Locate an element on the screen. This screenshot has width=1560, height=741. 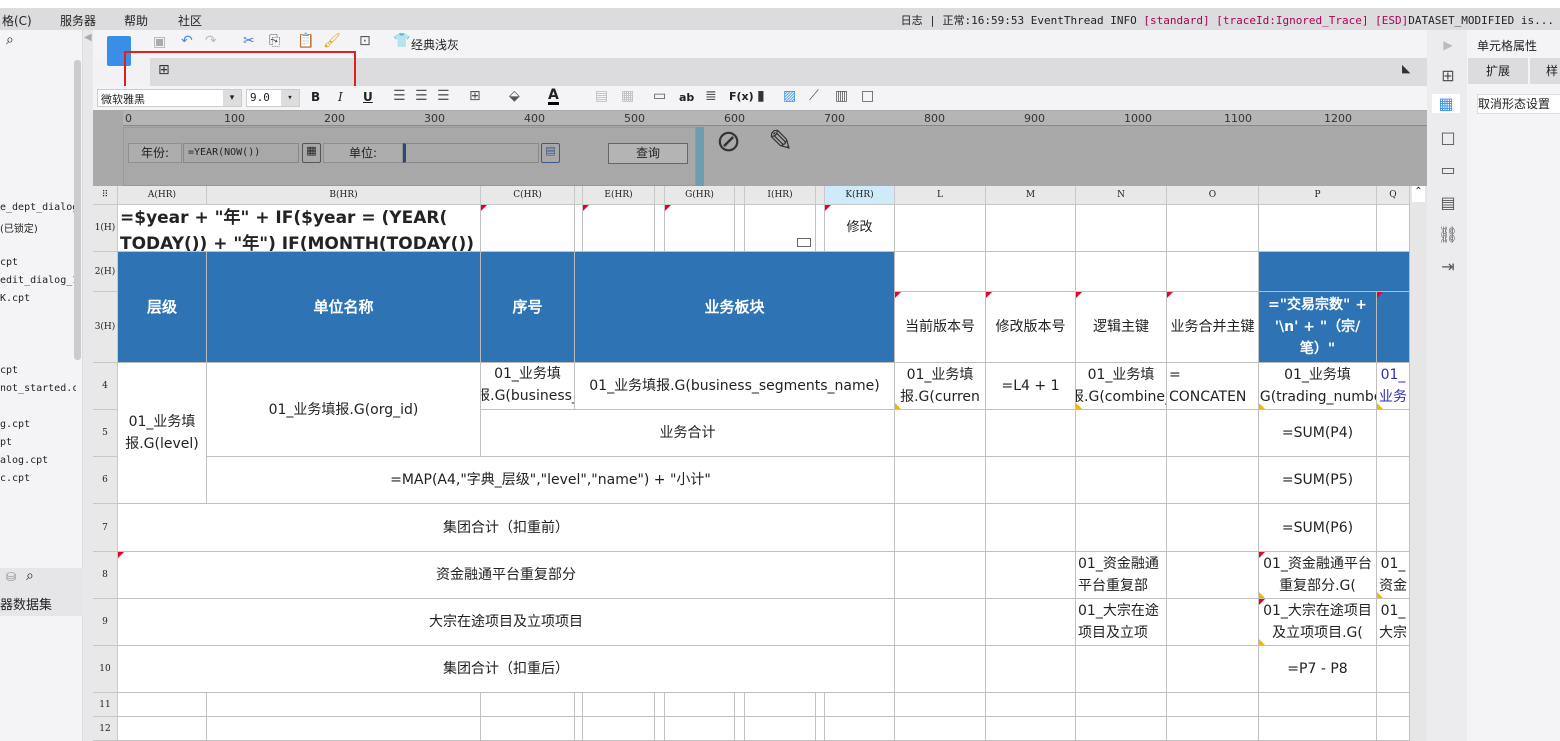
align-center-icon: ☰ is located at coordinates (421, 96).